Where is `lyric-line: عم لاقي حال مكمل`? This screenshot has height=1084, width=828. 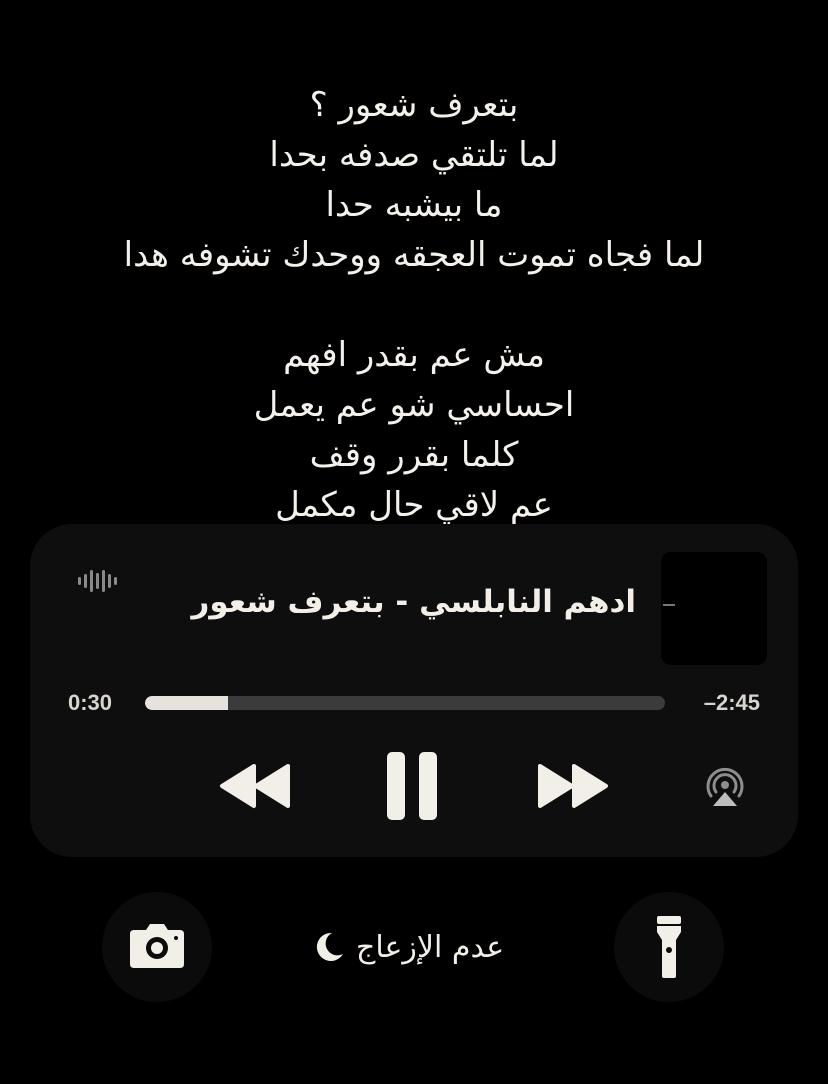
lyric-line: عم لاقي حال مكمل is located at coordinates (414, 505).